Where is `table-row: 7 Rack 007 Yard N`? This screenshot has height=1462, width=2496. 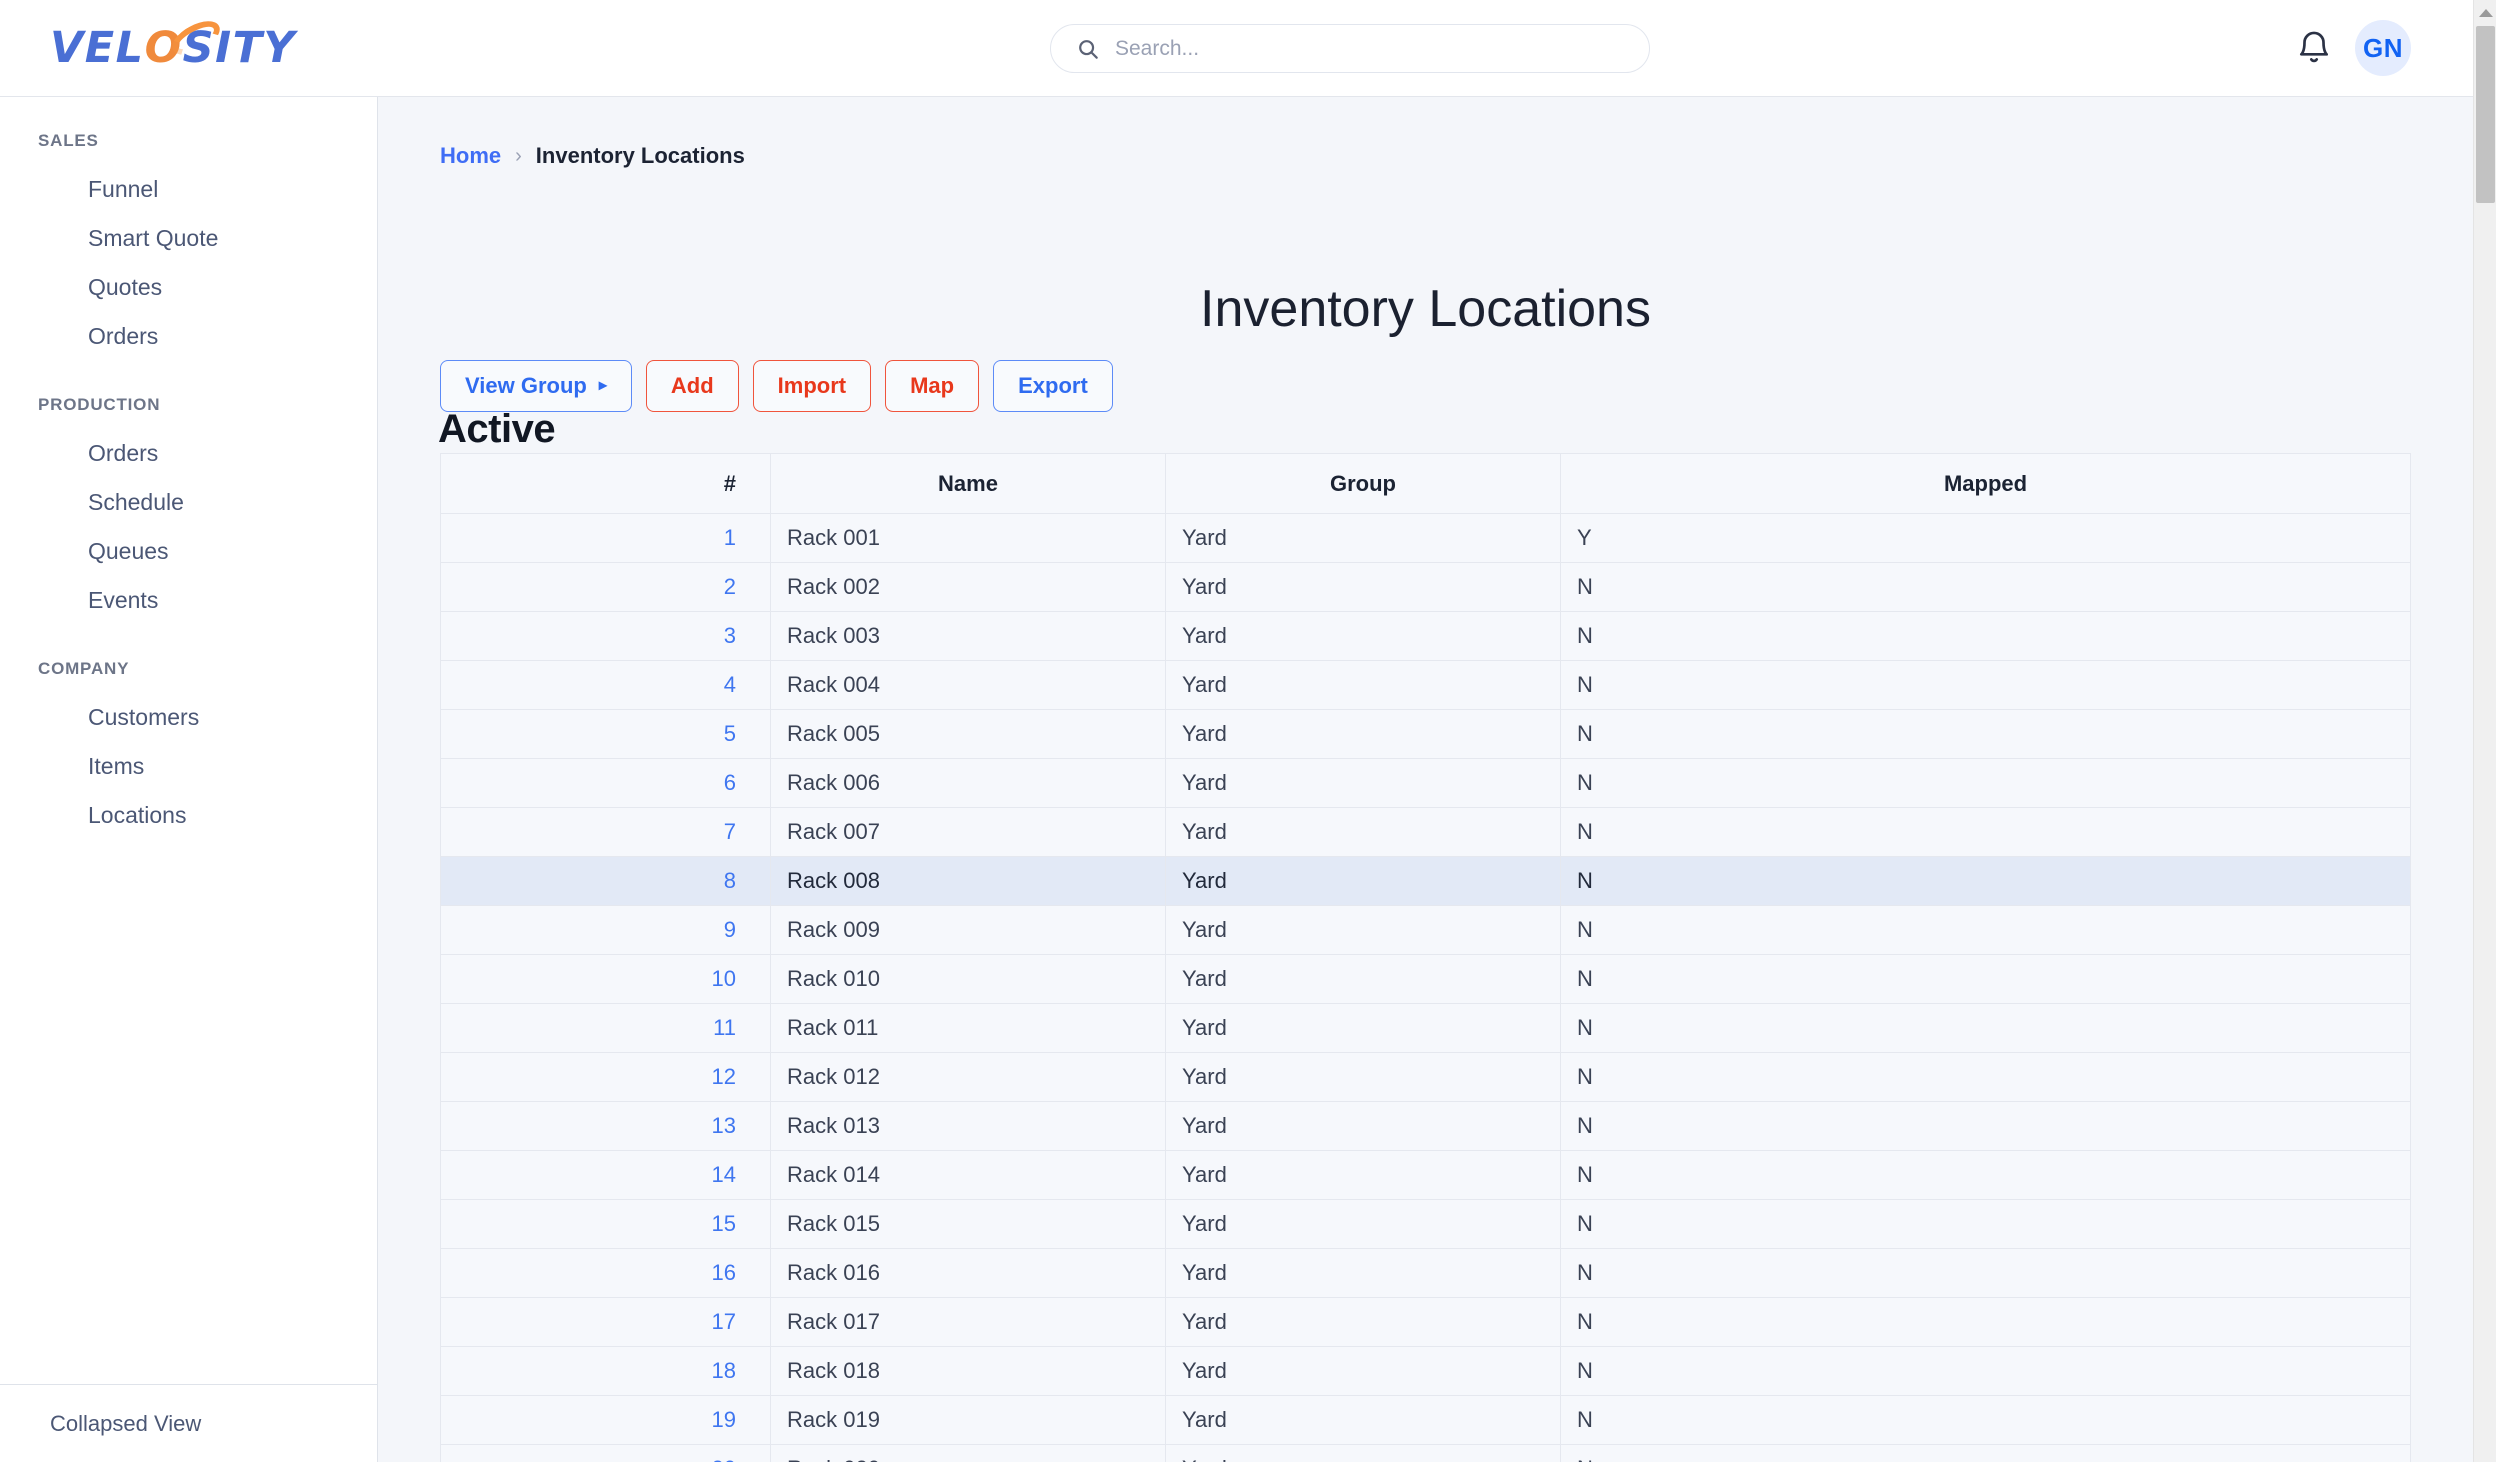 table-row: 7 Rack 007 Yard N is located at coordinates (1425, 832).